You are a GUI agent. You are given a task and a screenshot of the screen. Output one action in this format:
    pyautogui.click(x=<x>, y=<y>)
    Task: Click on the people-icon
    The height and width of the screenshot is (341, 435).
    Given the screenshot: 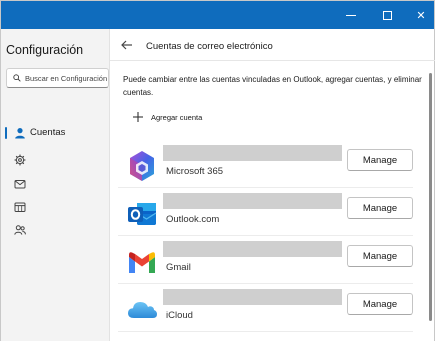 What is the action you would take?
    pyautogui.click(x=20, y=230)
    